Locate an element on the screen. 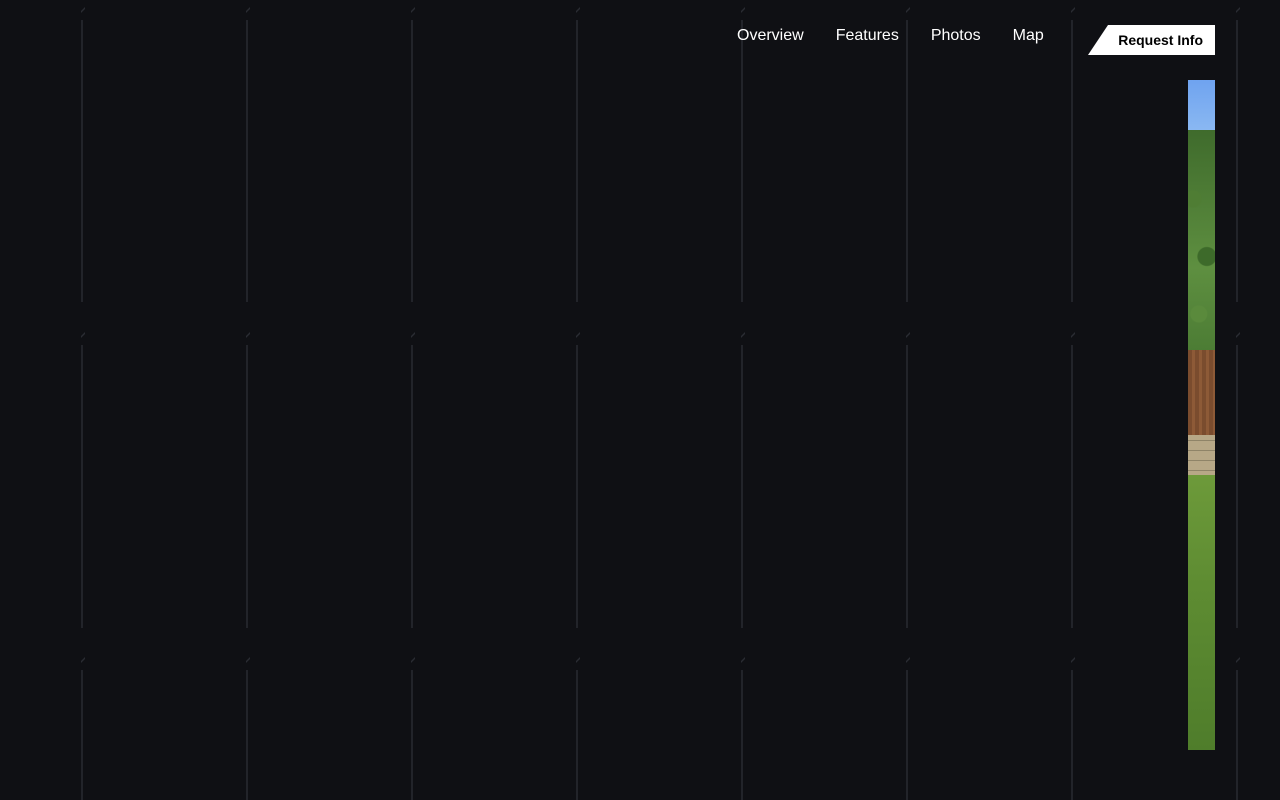 The width and height of the screenshot is (1280, 800). photo-retaining-wall is located at coordinates (1201, 457).